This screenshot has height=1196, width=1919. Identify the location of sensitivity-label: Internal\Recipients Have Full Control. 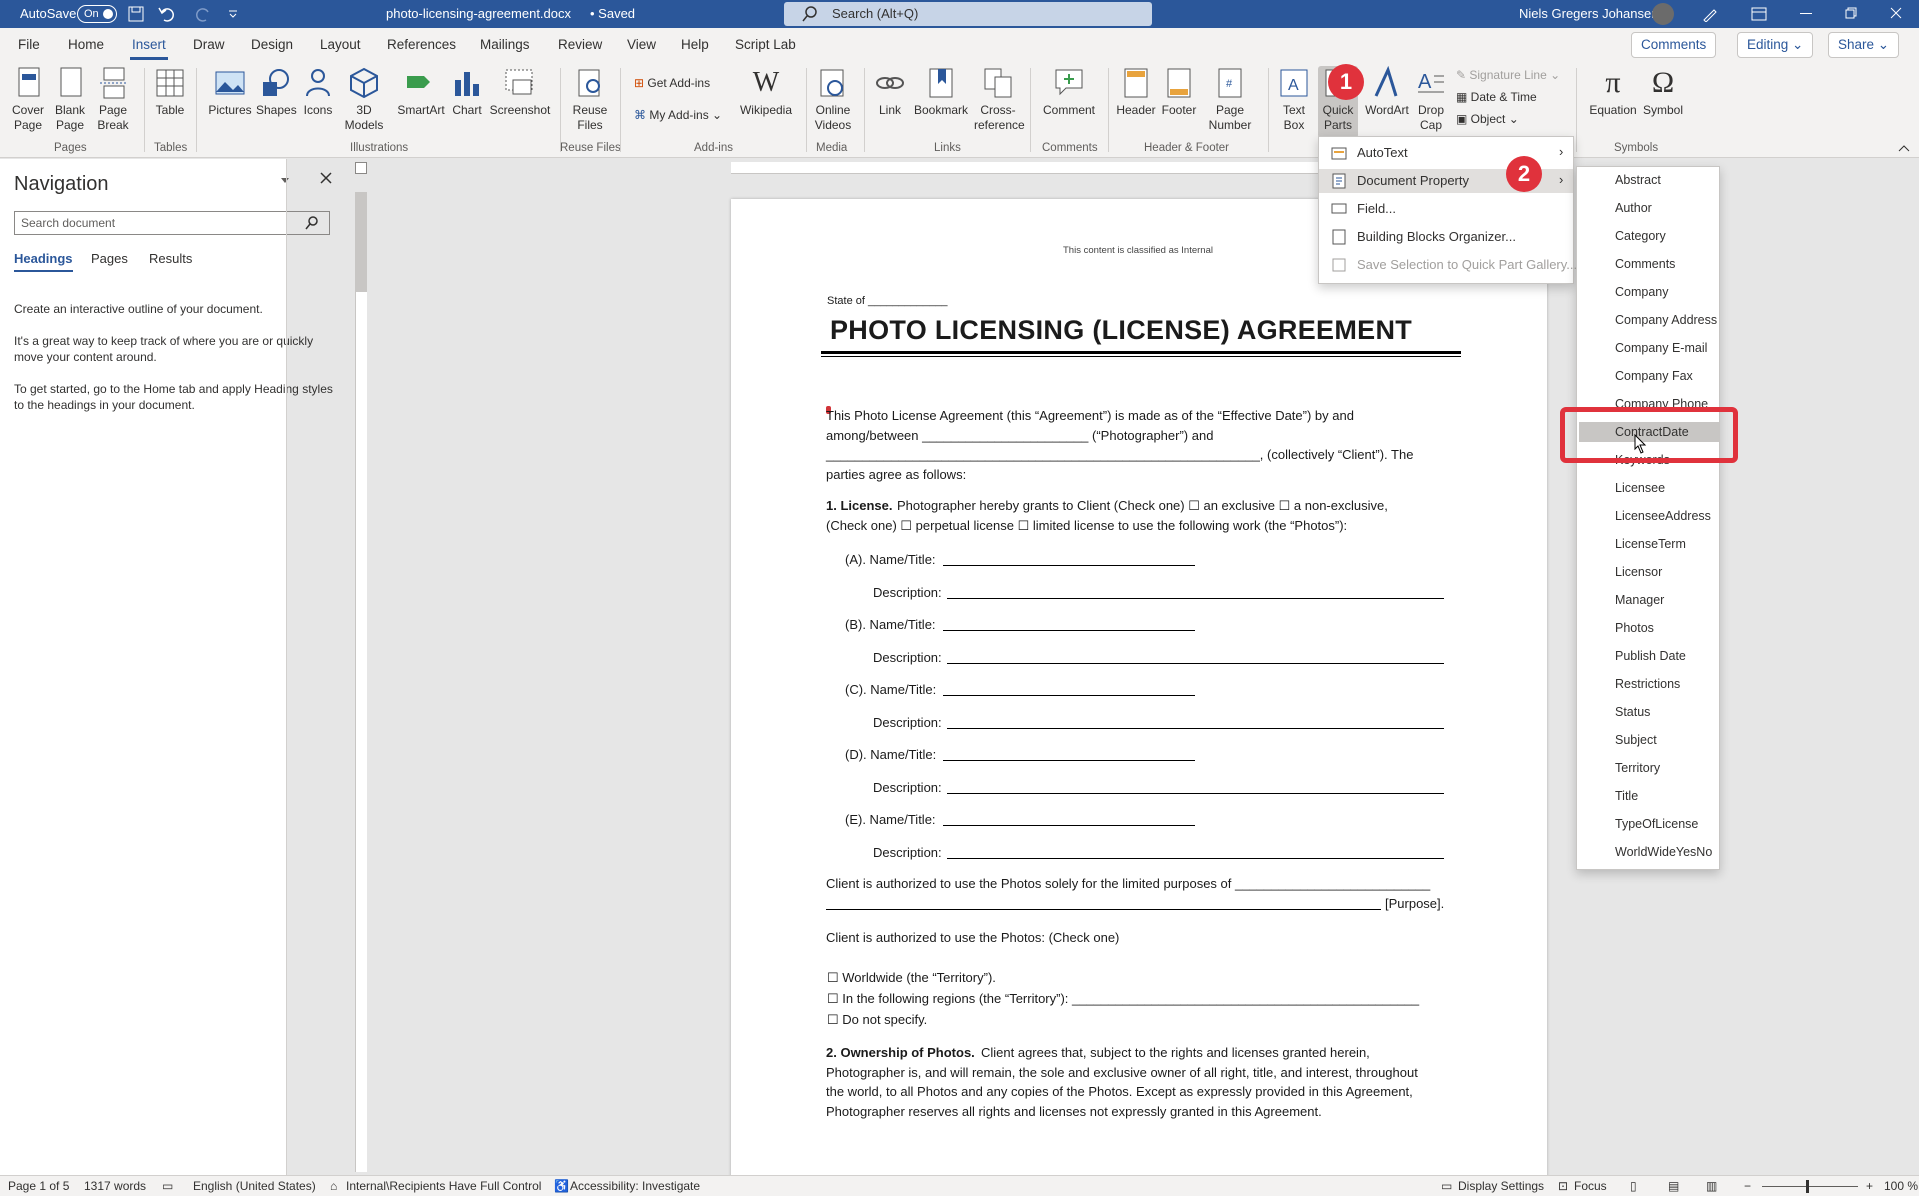
(443, 1186).